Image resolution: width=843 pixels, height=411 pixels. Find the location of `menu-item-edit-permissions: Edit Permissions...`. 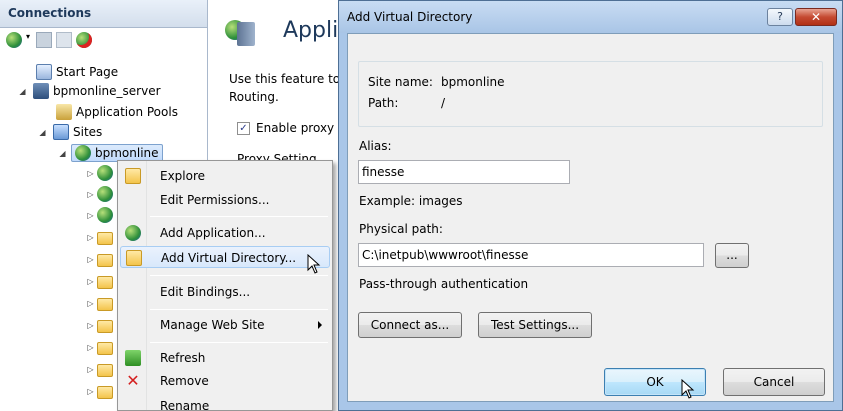

menu-item-edit-permissions: Edit Permissions... is located at coordinates (225, 200).